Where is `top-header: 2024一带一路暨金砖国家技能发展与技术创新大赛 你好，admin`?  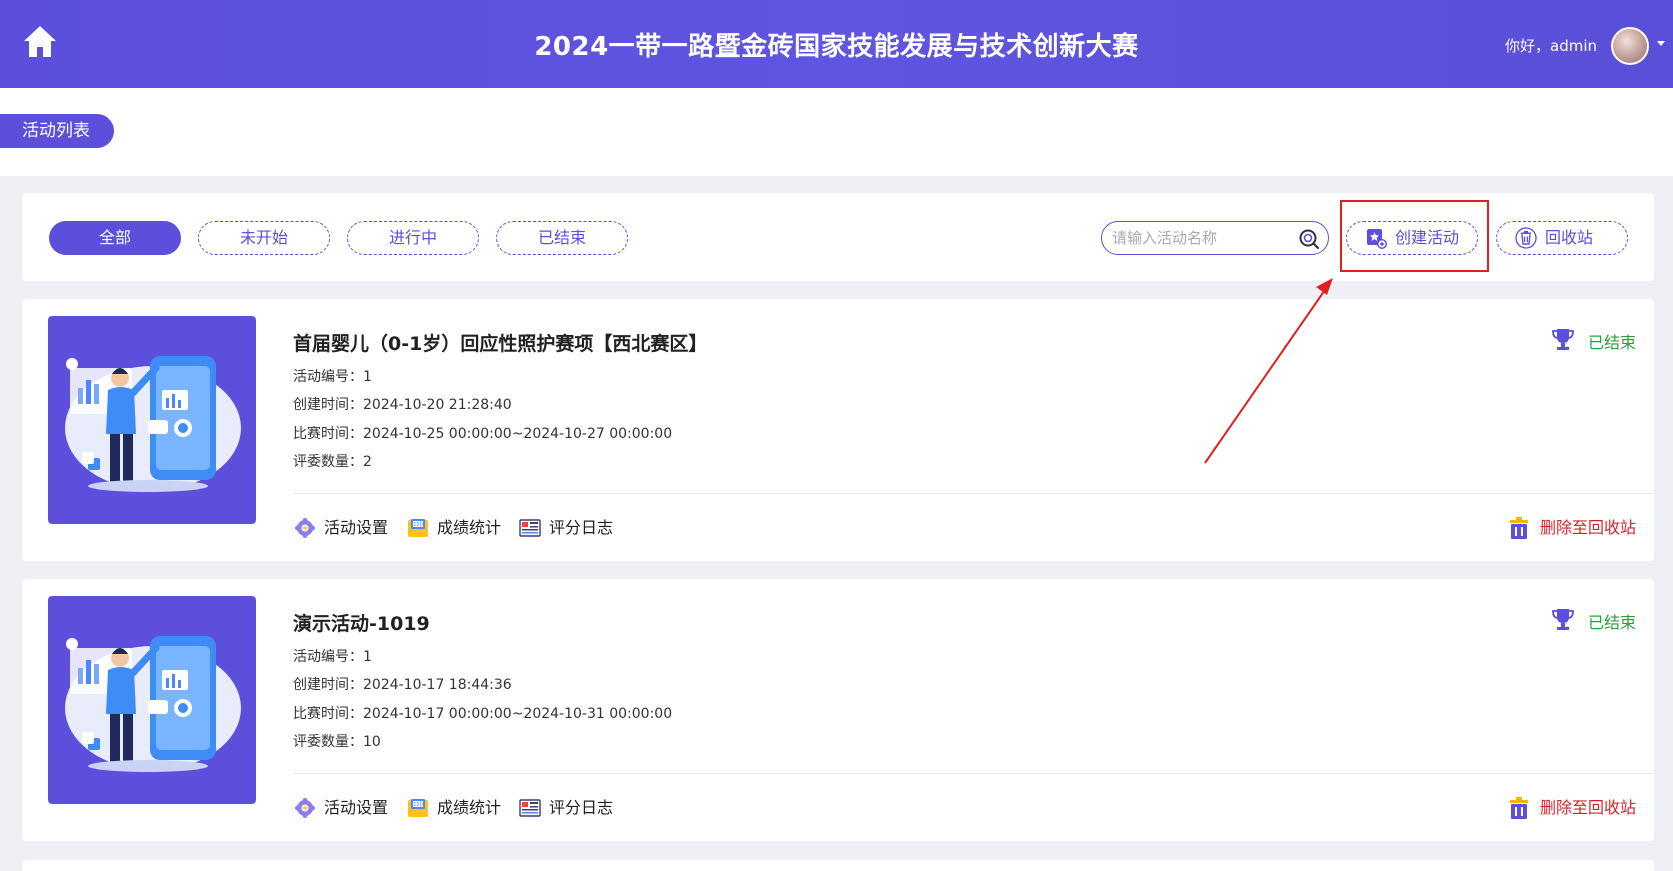
top-header: 2024一带一路暨金砖国家技能发展与技术创新大赛 你好，admin is located at coordinates (836, 44).